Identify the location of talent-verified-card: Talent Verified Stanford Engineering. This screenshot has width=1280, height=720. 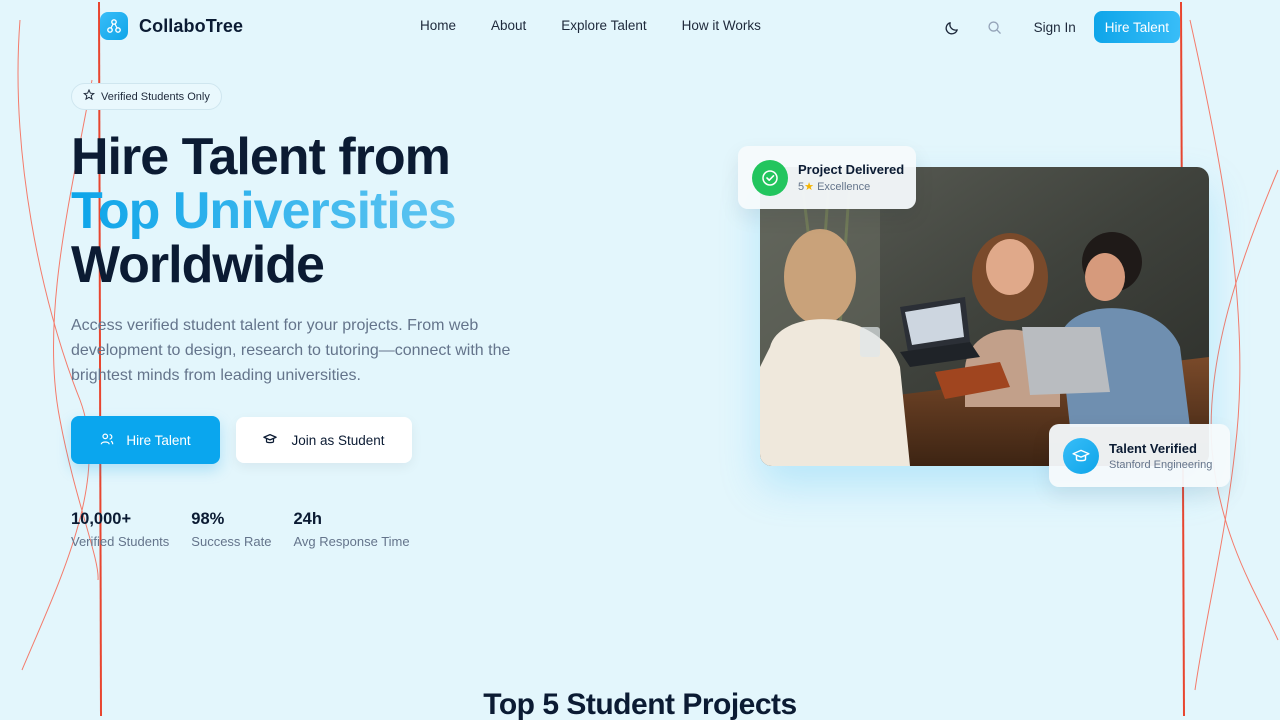
(1139, 455).